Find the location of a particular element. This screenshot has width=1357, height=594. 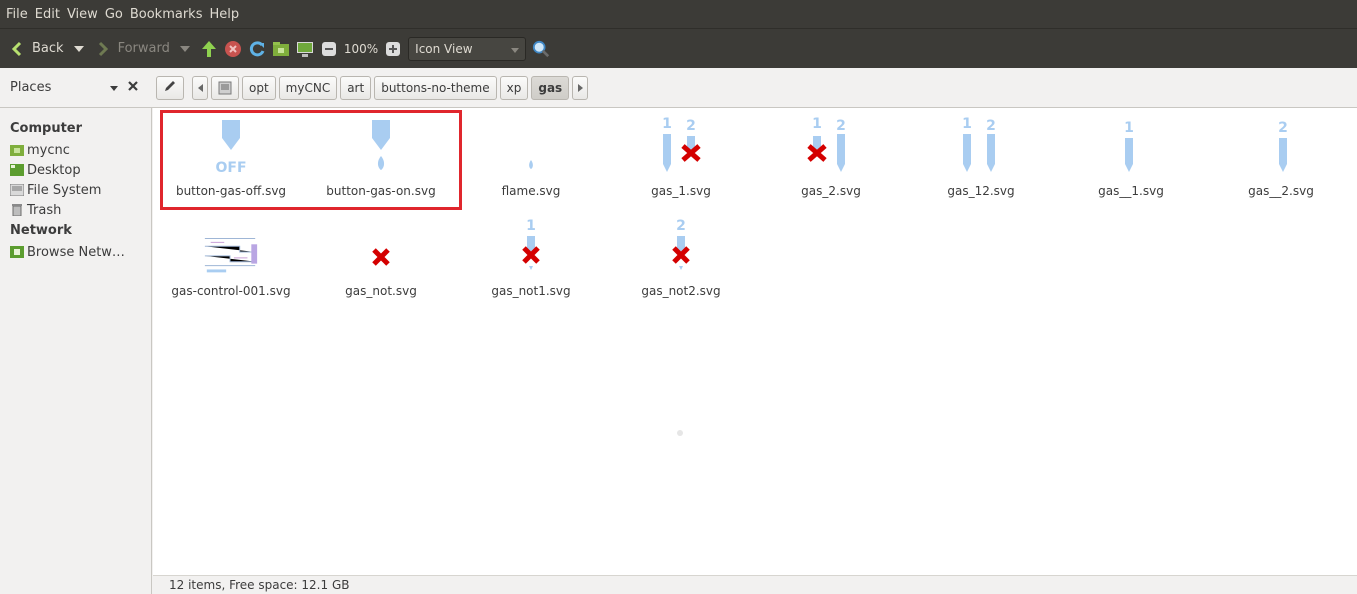

file-thumbnail: 1 is located at coordinates (531, 245).